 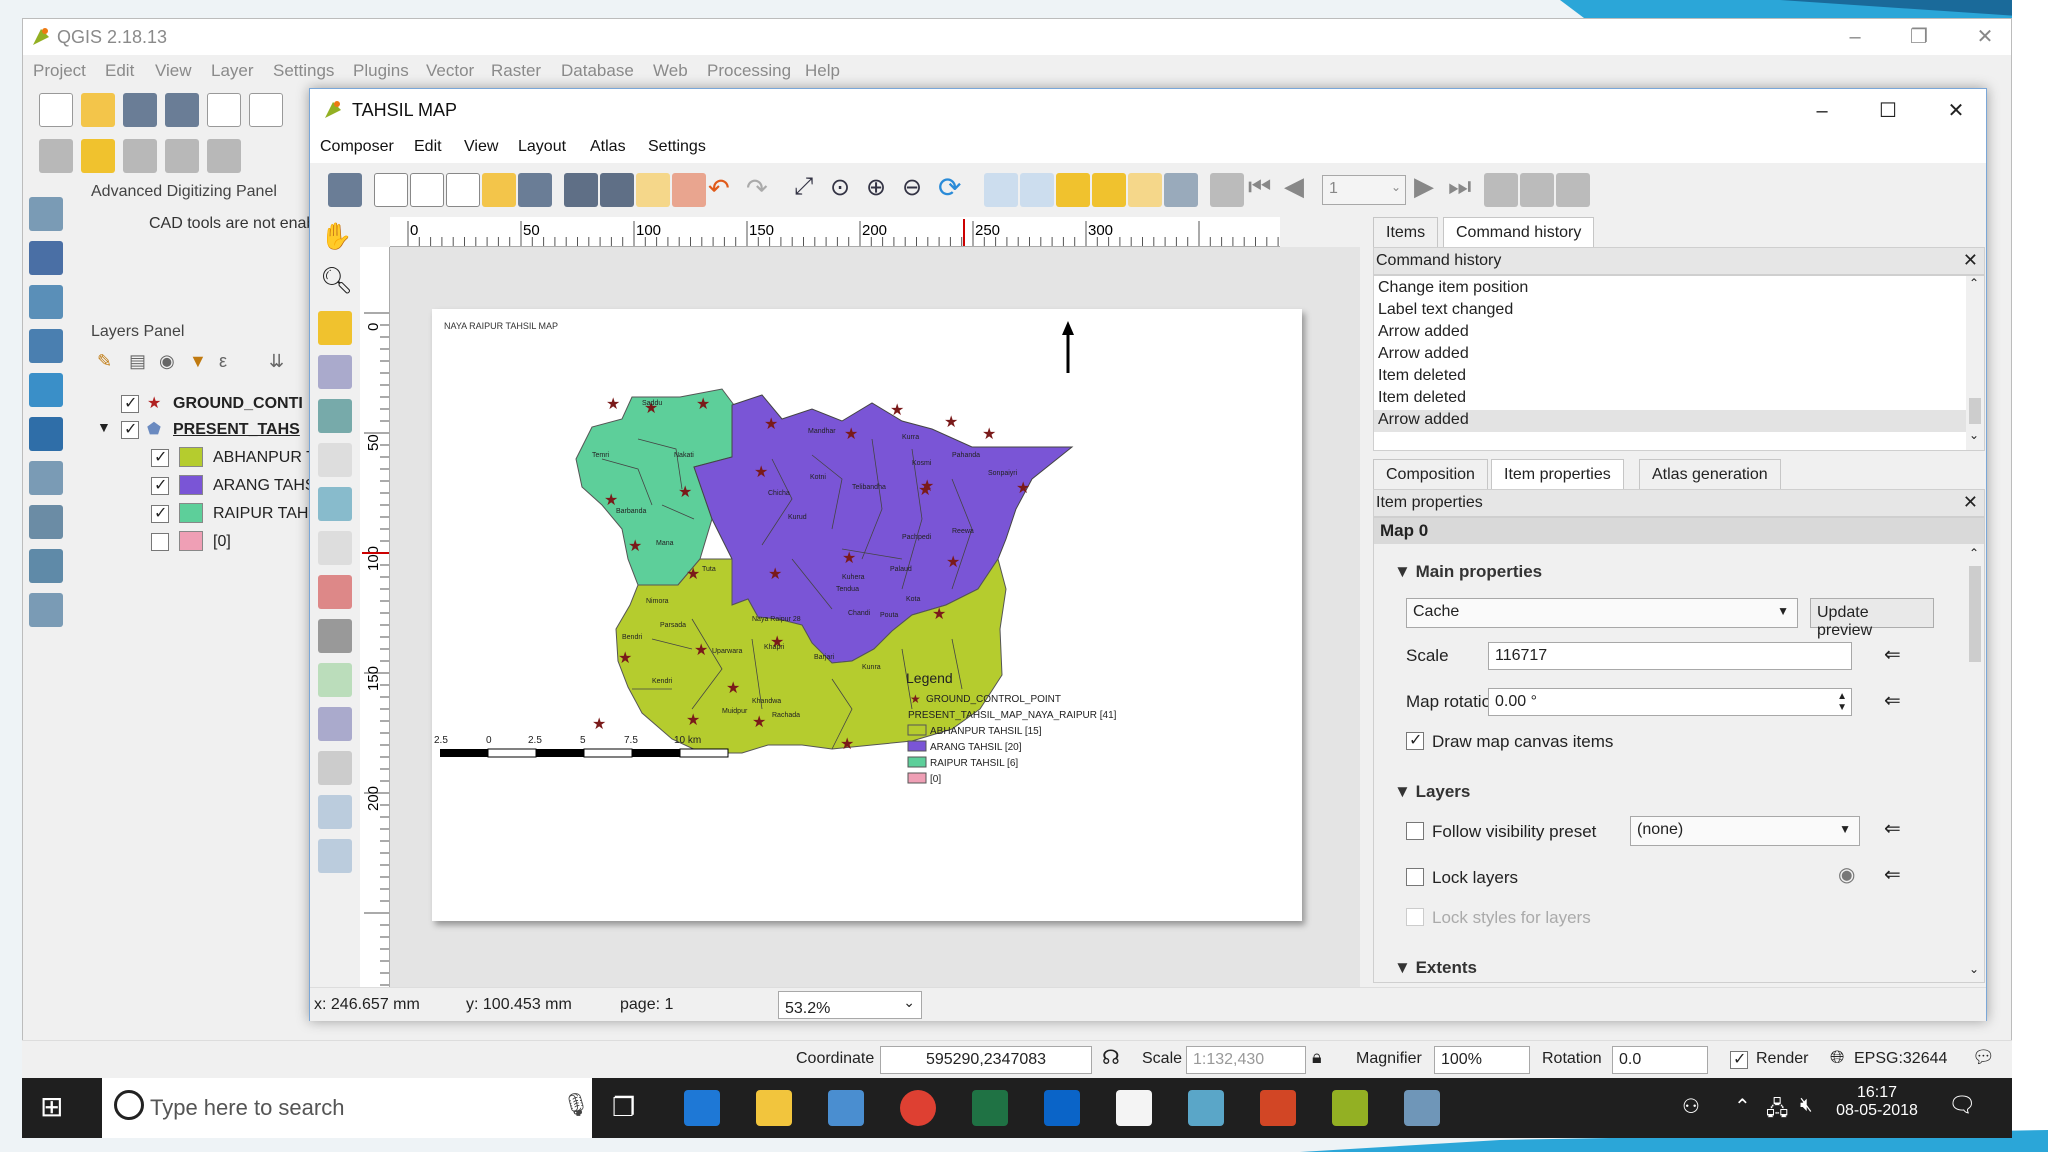 I want to click on new-composer-icon, so click(x=224, y=110).